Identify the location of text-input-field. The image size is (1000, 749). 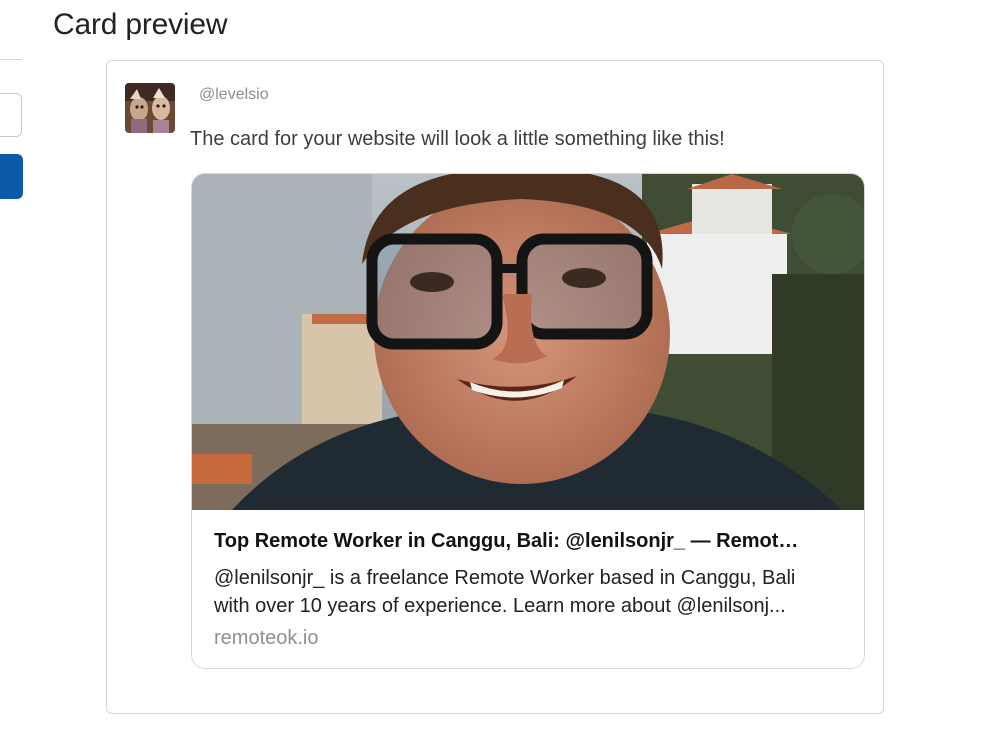
(11, 115).